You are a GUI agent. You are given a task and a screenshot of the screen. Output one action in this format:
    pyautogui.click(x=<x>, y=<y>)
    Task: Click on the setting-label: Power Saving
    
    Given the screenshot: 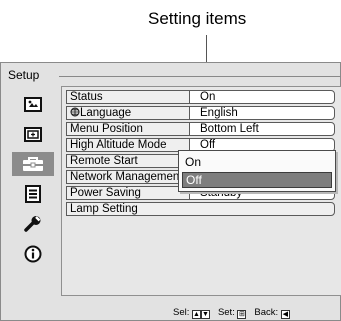 What is the action you would take?
    pyautogui.click(x=127, y=193)
    